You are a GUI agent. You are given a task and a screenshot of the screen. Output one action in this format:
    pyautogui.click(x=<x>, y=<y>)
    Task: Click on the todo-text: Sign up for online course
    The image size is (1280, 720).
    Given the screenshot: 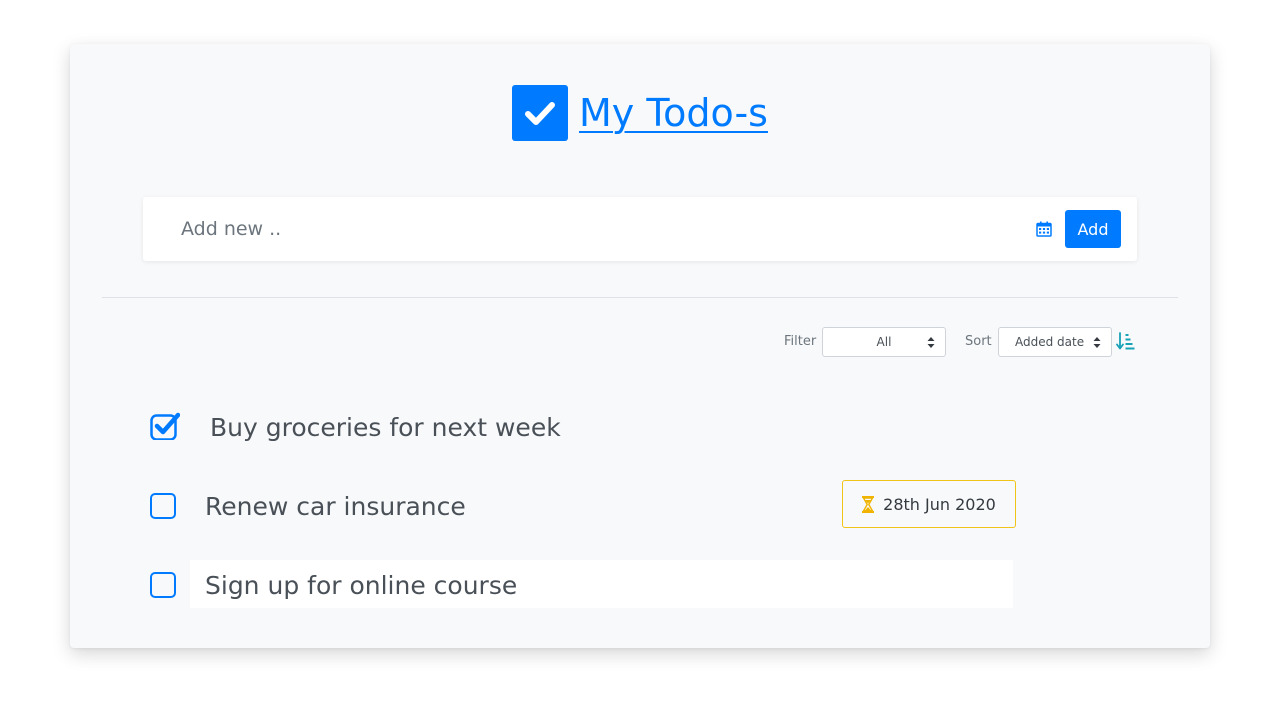 What is the action you would take?
    pyautogui.click(x=361, y=585)
    